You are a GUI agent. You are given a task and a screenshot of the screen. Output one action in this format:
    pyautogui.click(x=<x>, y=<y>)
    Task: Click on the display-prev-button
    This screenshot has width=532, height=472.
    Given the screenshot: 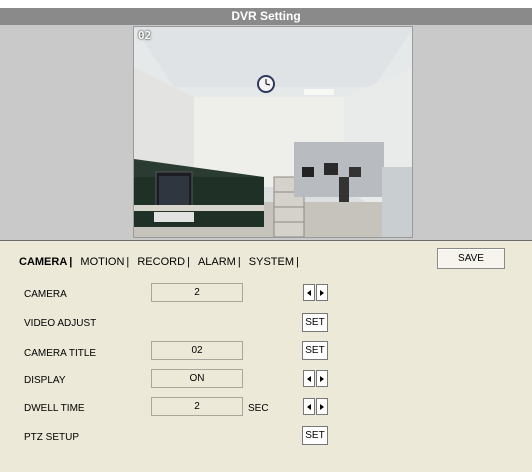 What is the action you would take?
    pyautogui.click(x=309, y=378)
    